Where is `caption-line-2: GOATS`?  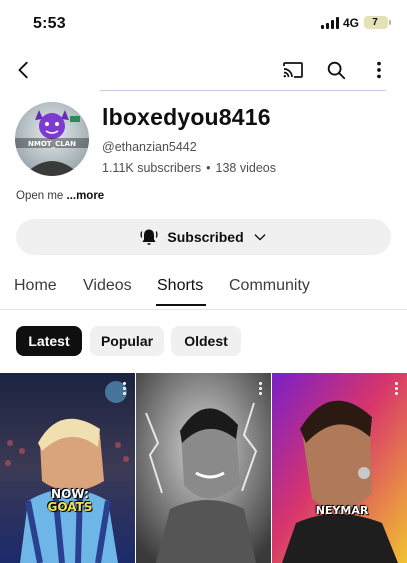
caption-line-2: GOATS is located at coordinates (70, 506).